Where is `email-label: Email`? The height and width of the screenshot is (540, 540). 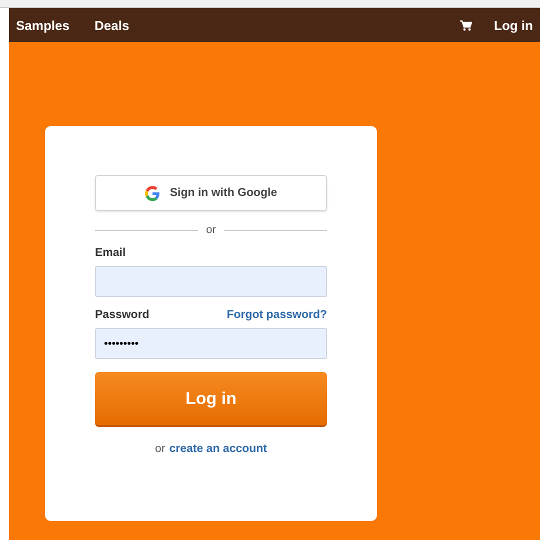 email-label: Email is located at coordinates (111, 253).